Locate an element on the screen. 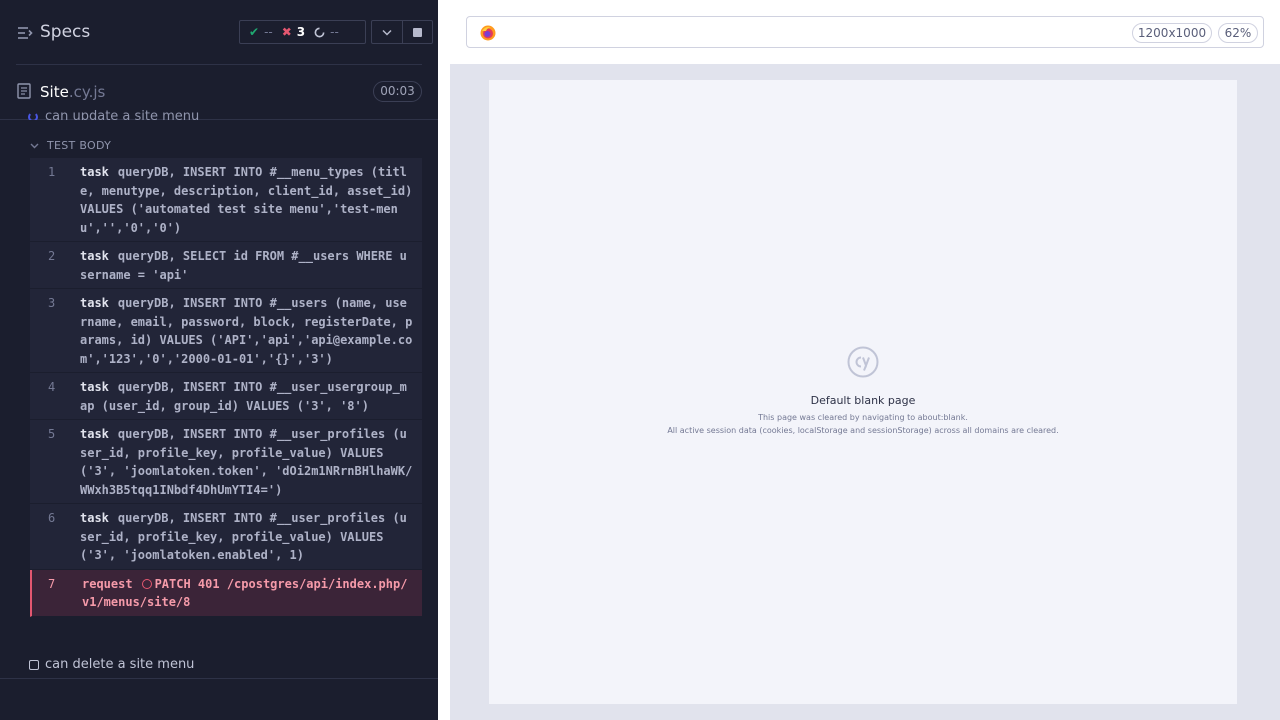 This screenshot has width=1280, height=720. stat-pending: -- is located at coordinates (326, 32).